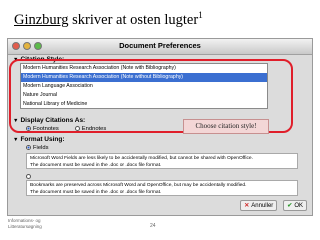  What do you see at coordinates (247, 206) in the screenshot?
I see `cancel-x-icon: ✕` at bounding box center [247, 206].